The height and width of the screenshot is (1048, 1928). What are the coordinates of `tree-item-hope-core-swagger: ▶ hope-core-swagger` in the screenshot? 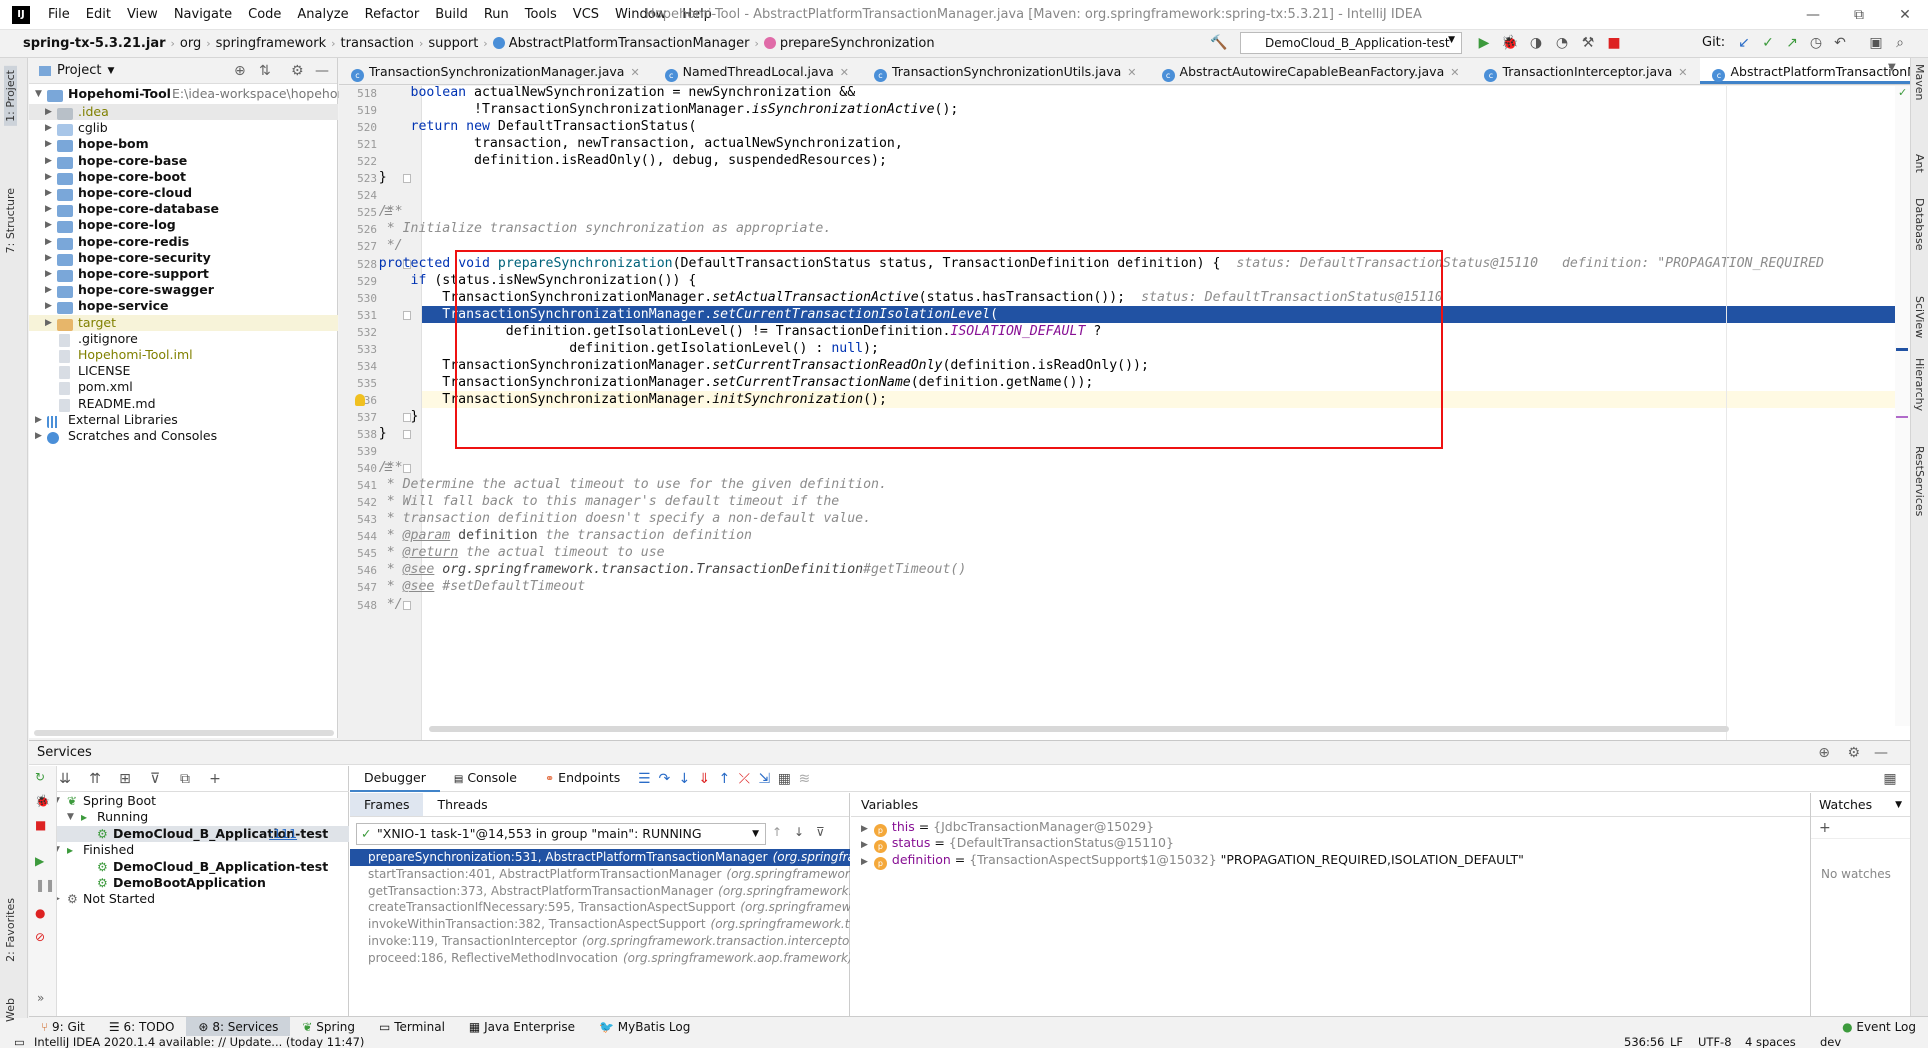 It's located at (183, 290).